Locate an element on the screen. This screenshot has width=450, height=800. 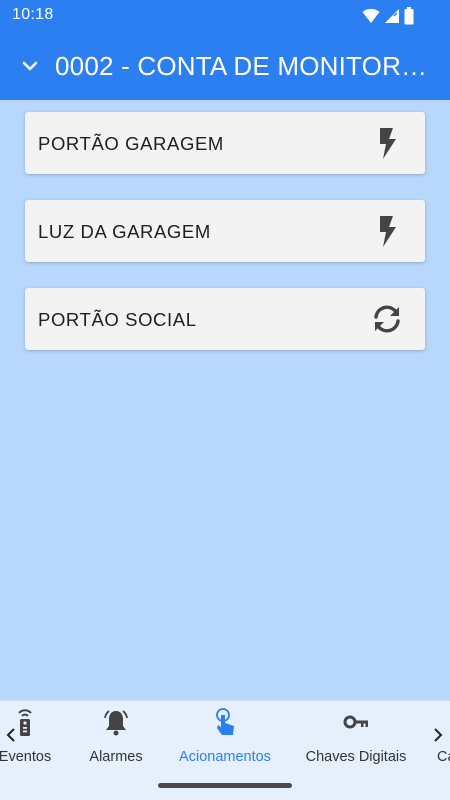
account-title: 0002 - CONTA DE MONITORAMENTO is located at coordinates (245, 66).